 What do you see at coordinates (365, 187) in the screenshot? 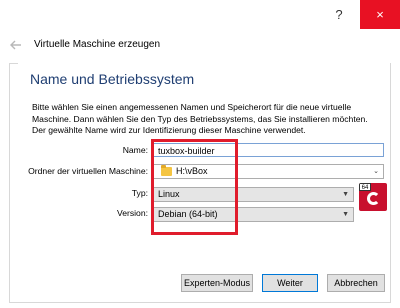
I see `os-badge: 64` at bounding box center [365, 187].